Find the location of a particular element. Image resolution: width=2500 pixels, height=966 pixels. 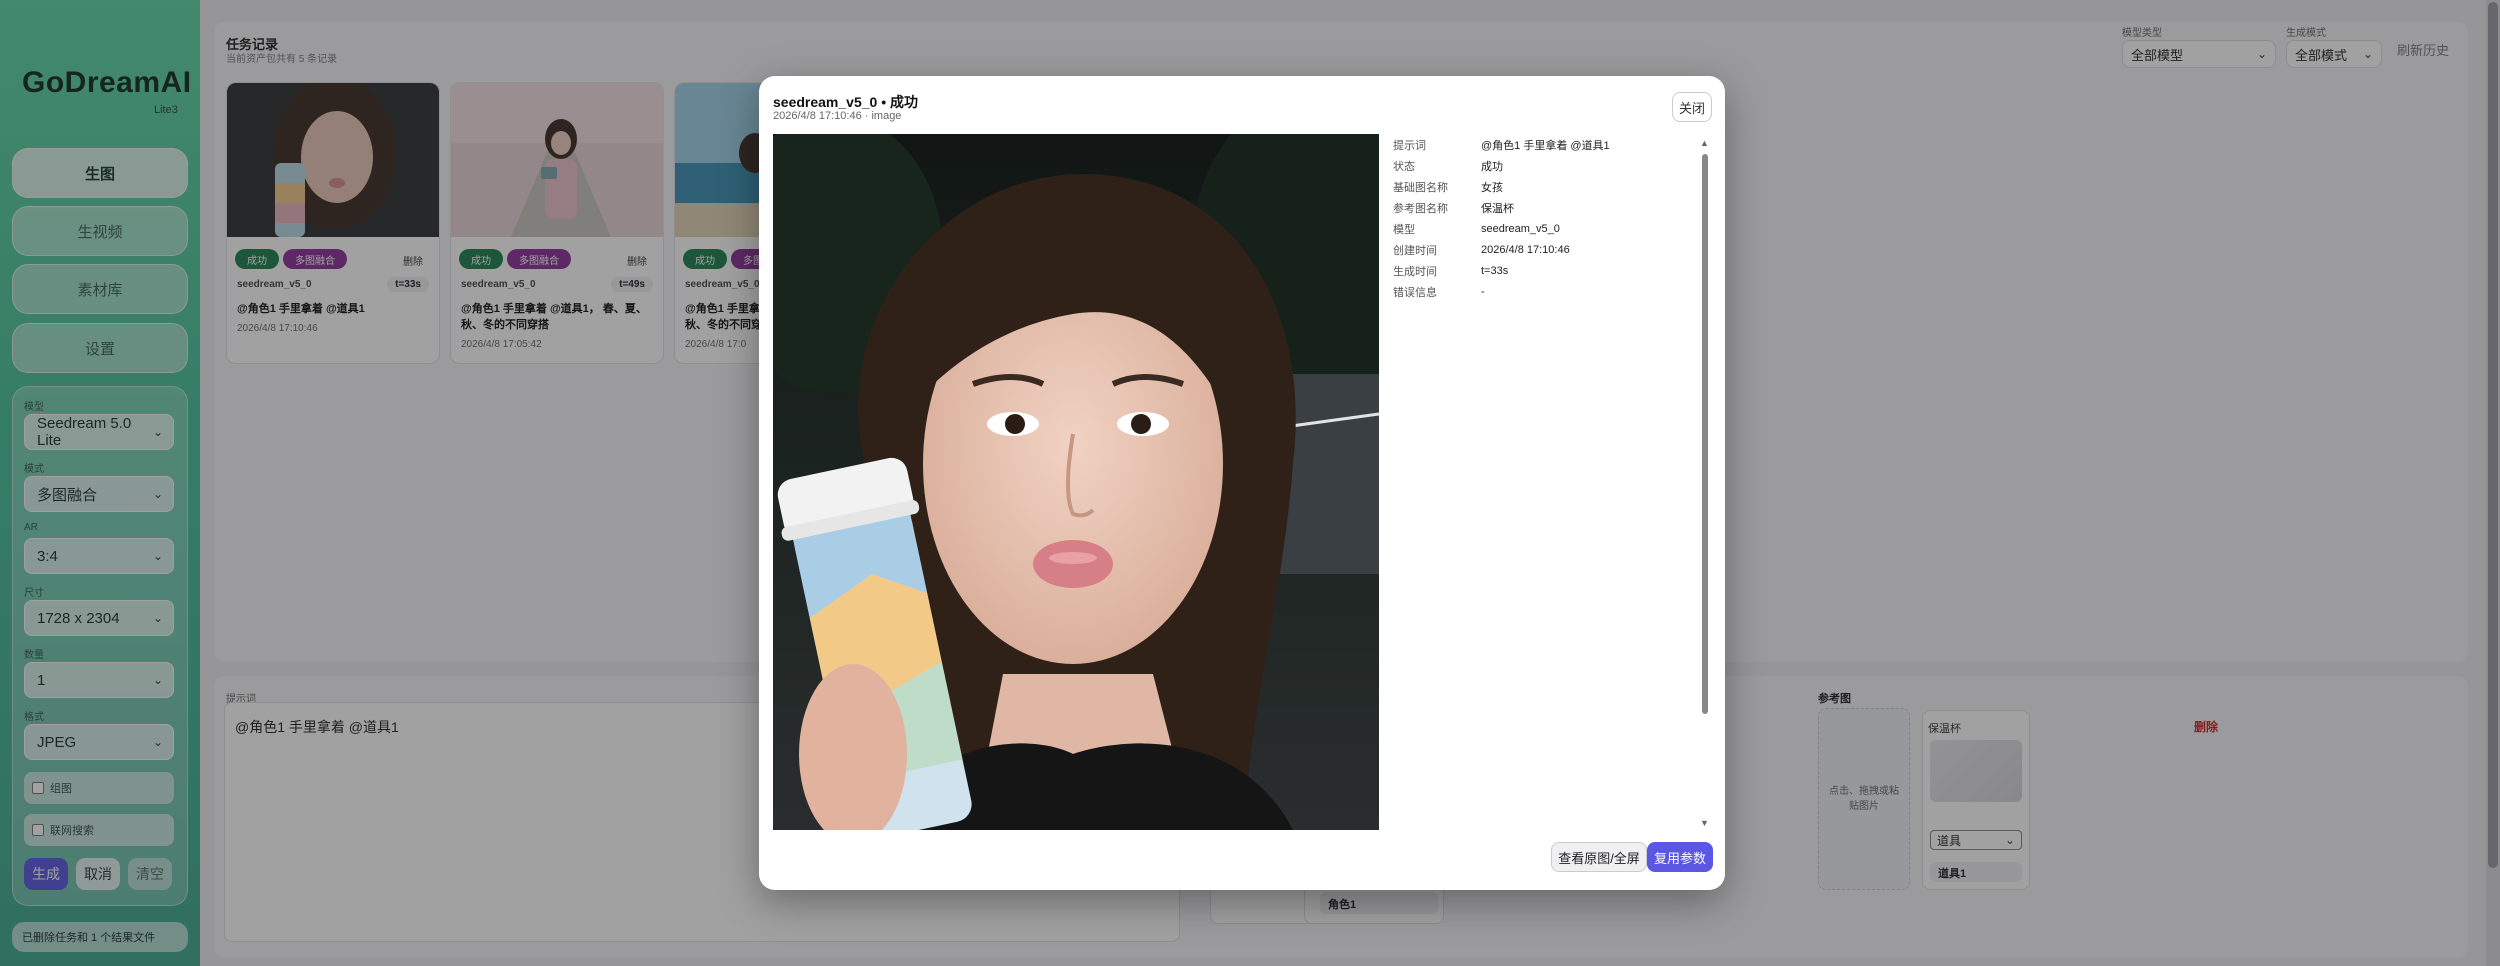

info-row-status: 状态 成功 is located at coordinates (1543, 165).